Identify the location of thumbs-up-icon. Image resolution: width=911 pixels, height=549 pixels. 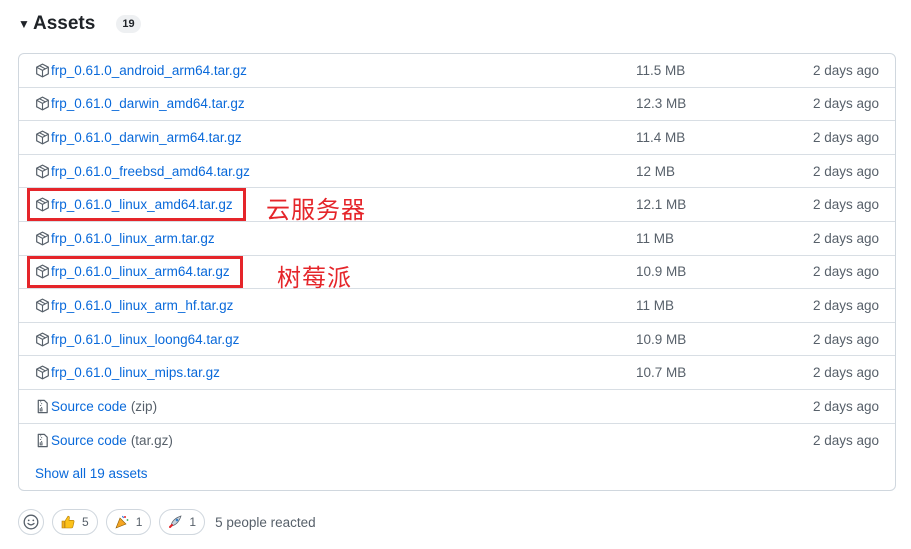
(68, 522).